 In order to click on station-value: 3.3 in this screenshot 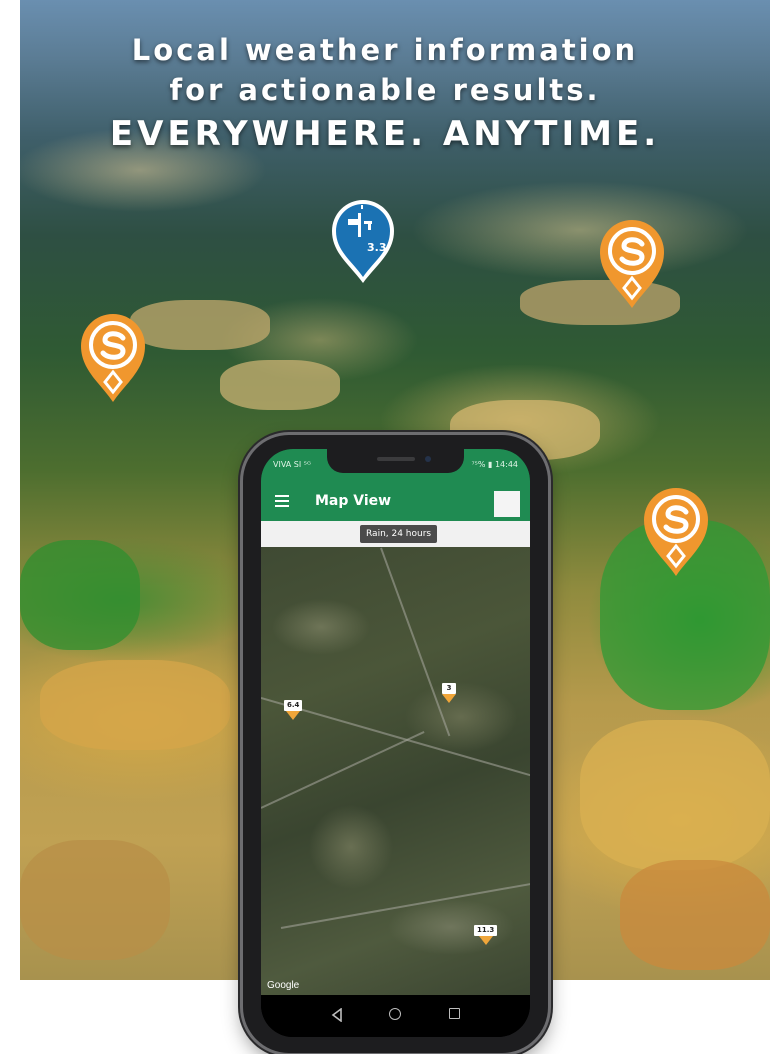, I will do `click(377, 247)`.